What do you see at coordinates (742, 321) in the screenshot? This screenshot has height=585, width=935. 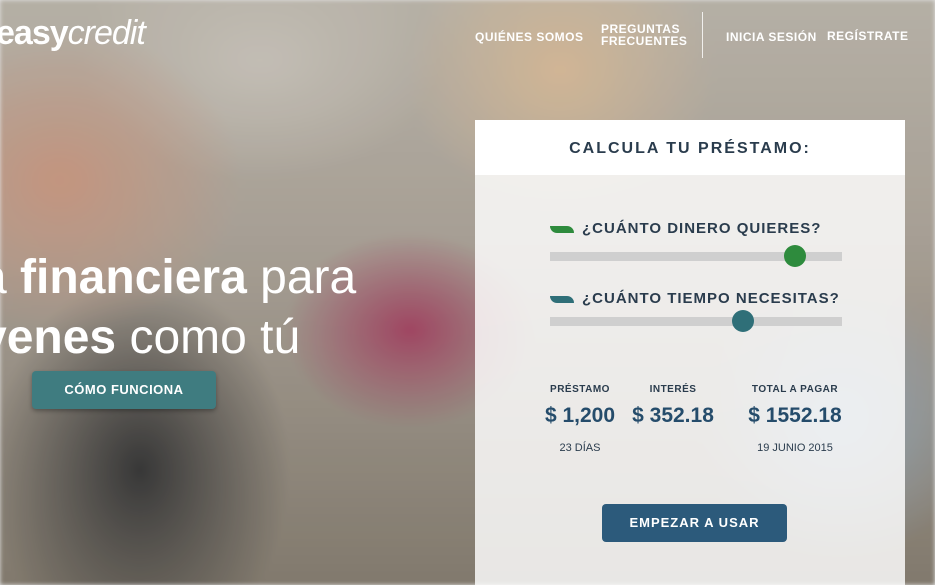 I see `time-slider-handle` at bounding box center [742, 321].